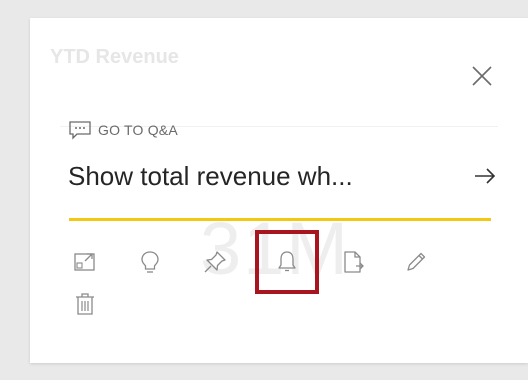 This screenshot has width=528, height=380. I want to click on delete-button, so click(85, 304).